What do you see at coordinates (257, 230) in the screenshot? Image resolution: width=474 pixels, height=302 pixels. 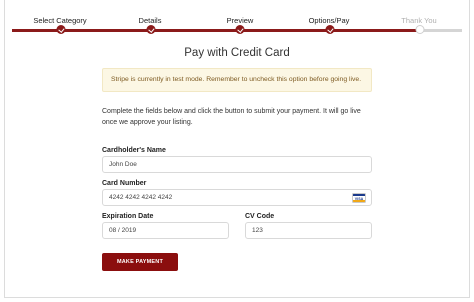 I see `cv-code-value: 123` at bounding box center [257, 230].